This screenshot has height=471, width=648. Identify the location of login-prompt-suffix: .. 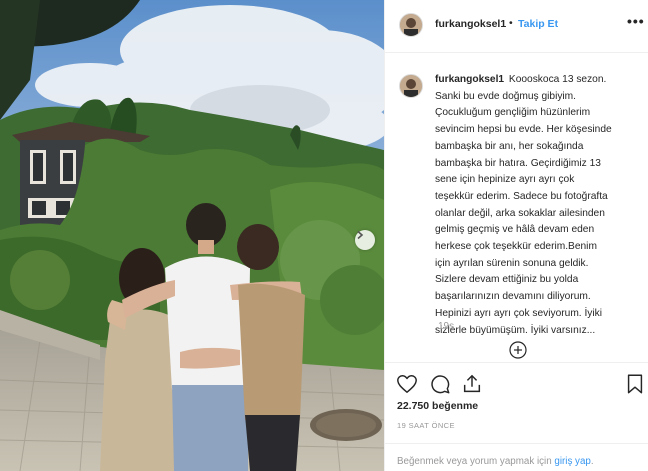
(592, 461).